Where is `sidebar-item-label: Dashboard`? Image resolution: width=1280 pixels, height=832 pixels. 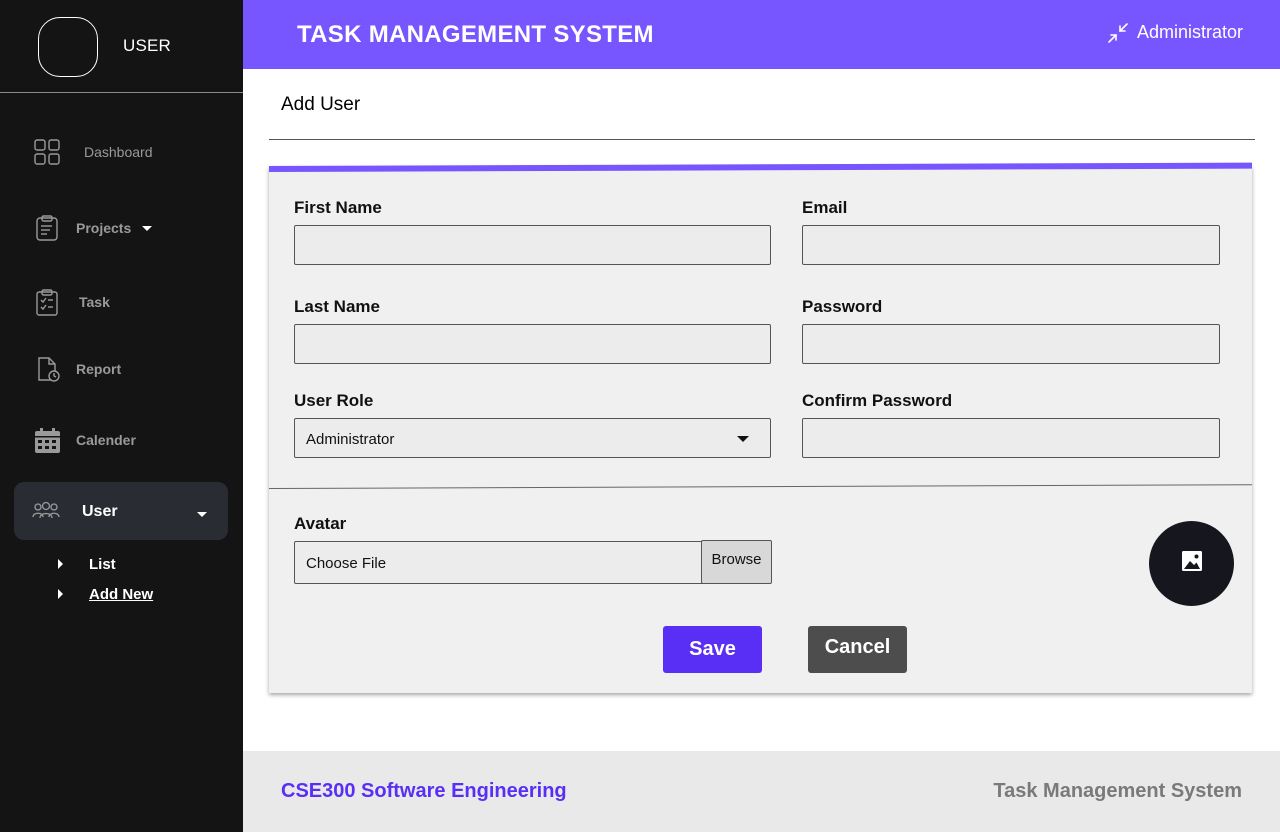 sidebar-item-label: Dashboard is located at coordinates (118, 152).